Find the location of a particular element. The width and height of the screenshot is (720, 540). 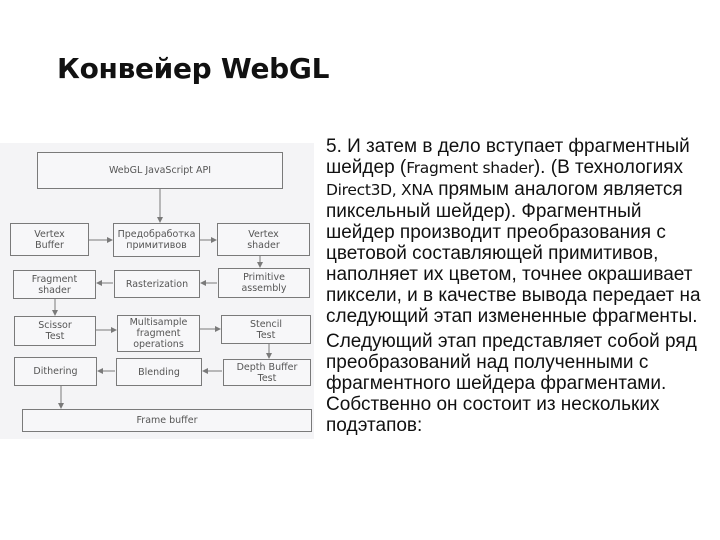

box-dithering: Dithering is located at coordinates (55, 371).